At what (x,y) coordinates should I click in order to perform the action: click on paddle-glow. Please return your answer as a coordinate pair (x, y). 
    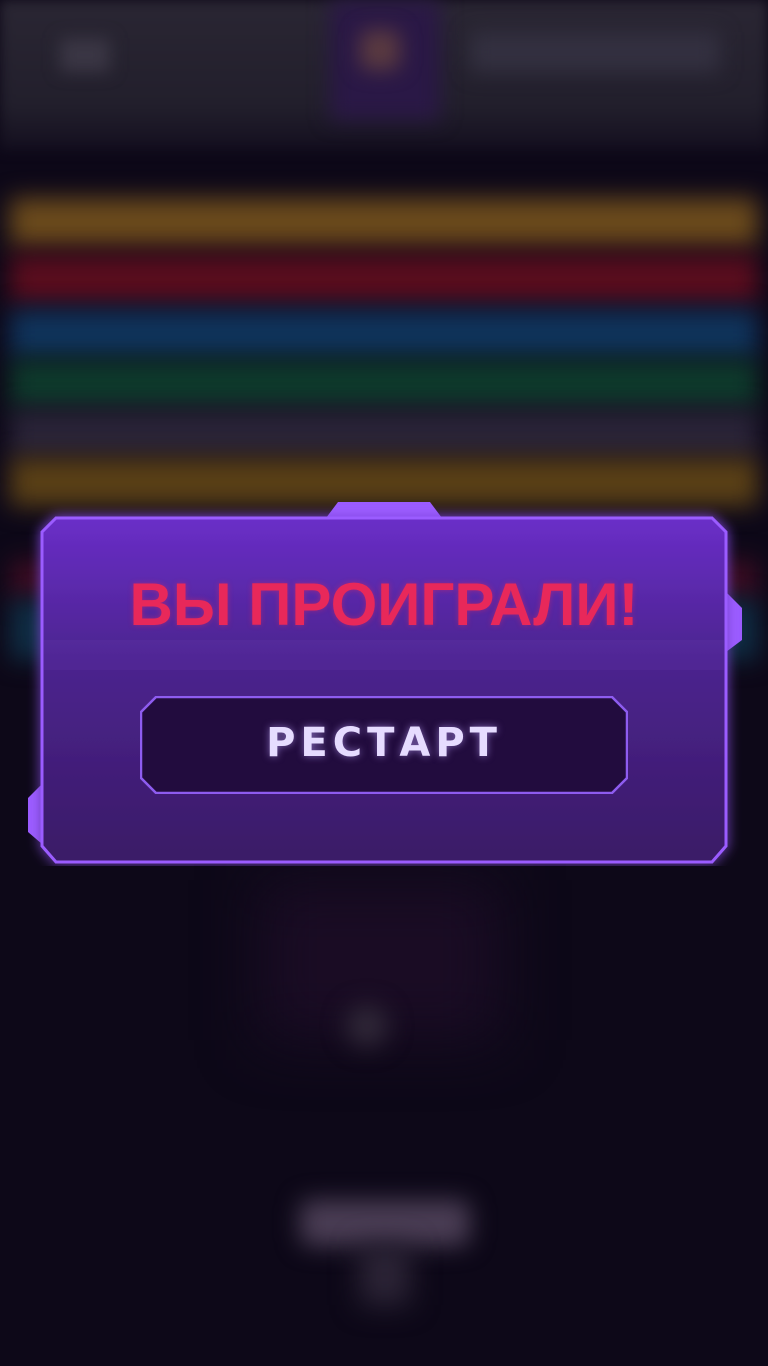
    Looking at the image, I should click on (385, 1275).